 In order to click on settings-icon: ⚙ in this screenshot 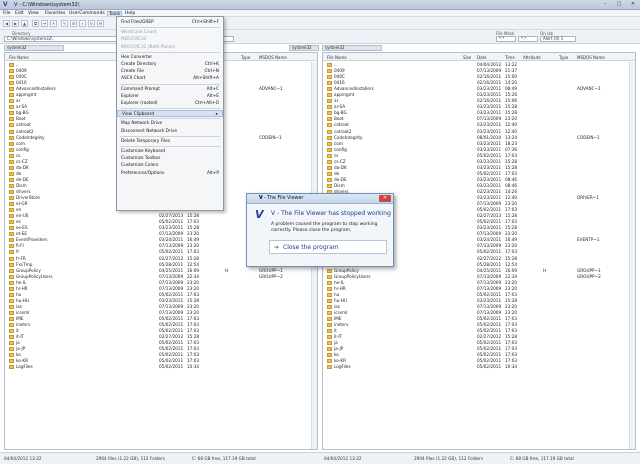, I will do `click(100, 23)`.